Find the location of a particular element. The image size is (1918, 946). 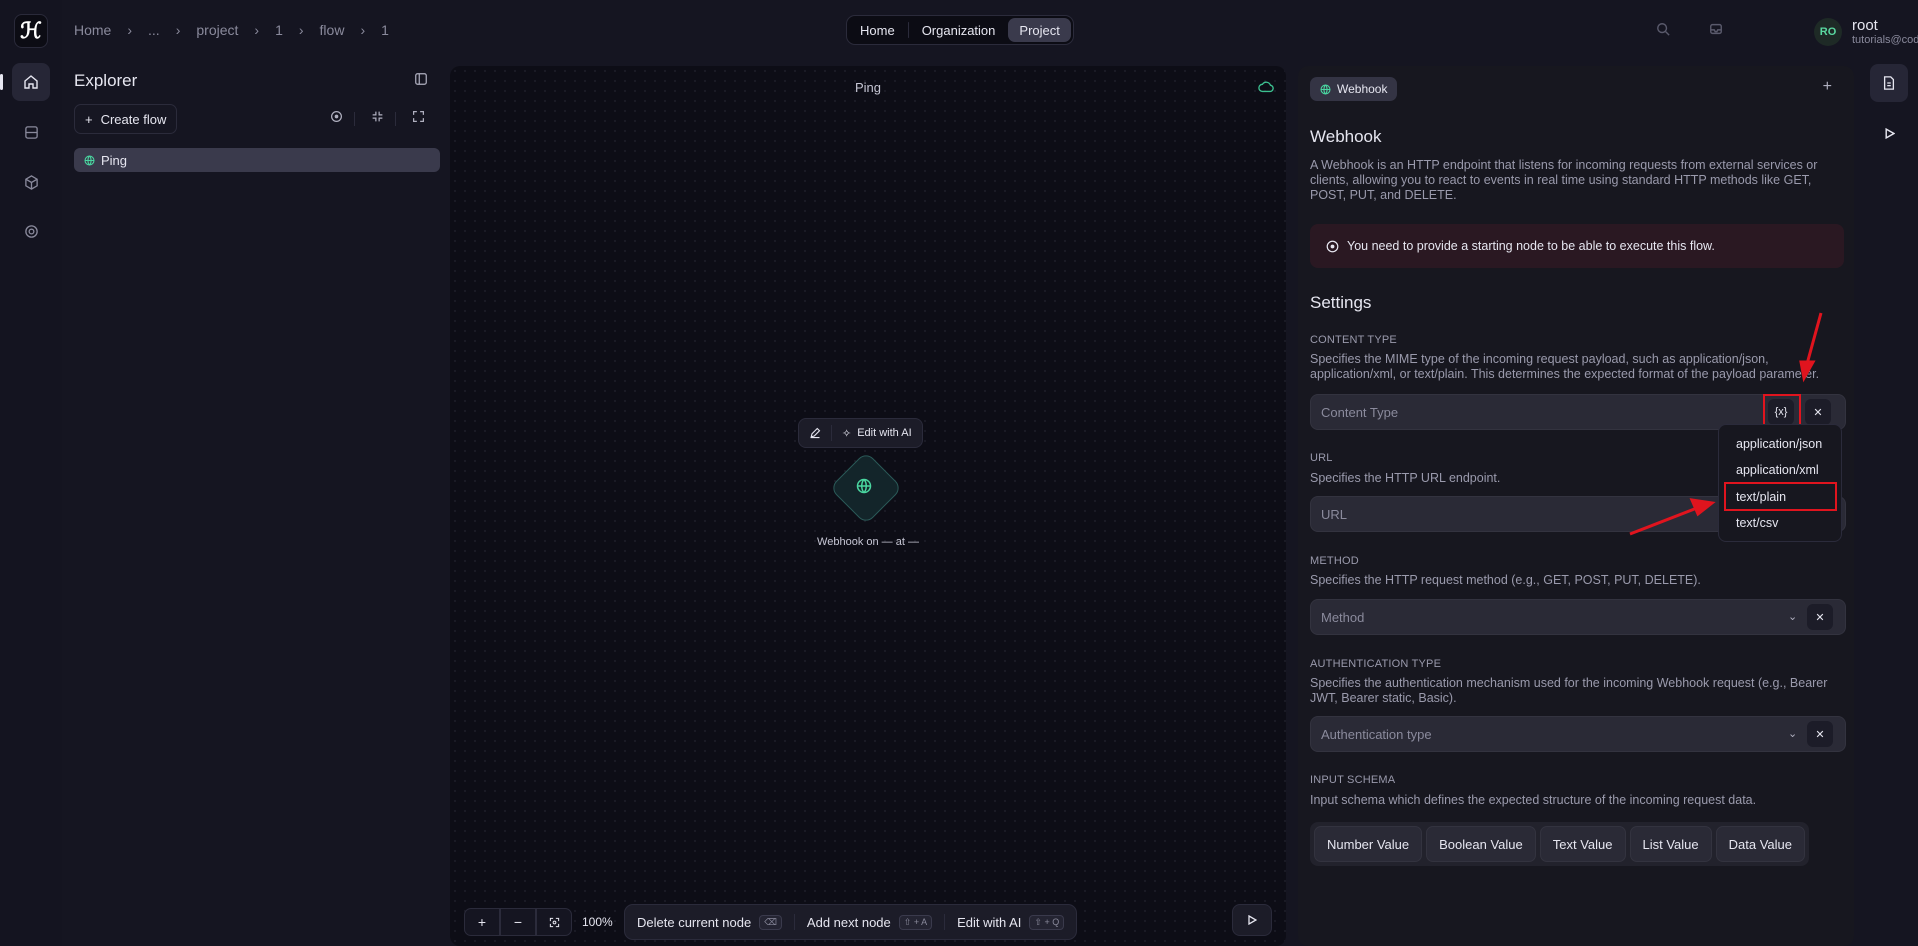

run-flow-button is located at coordinates (1252, 920).